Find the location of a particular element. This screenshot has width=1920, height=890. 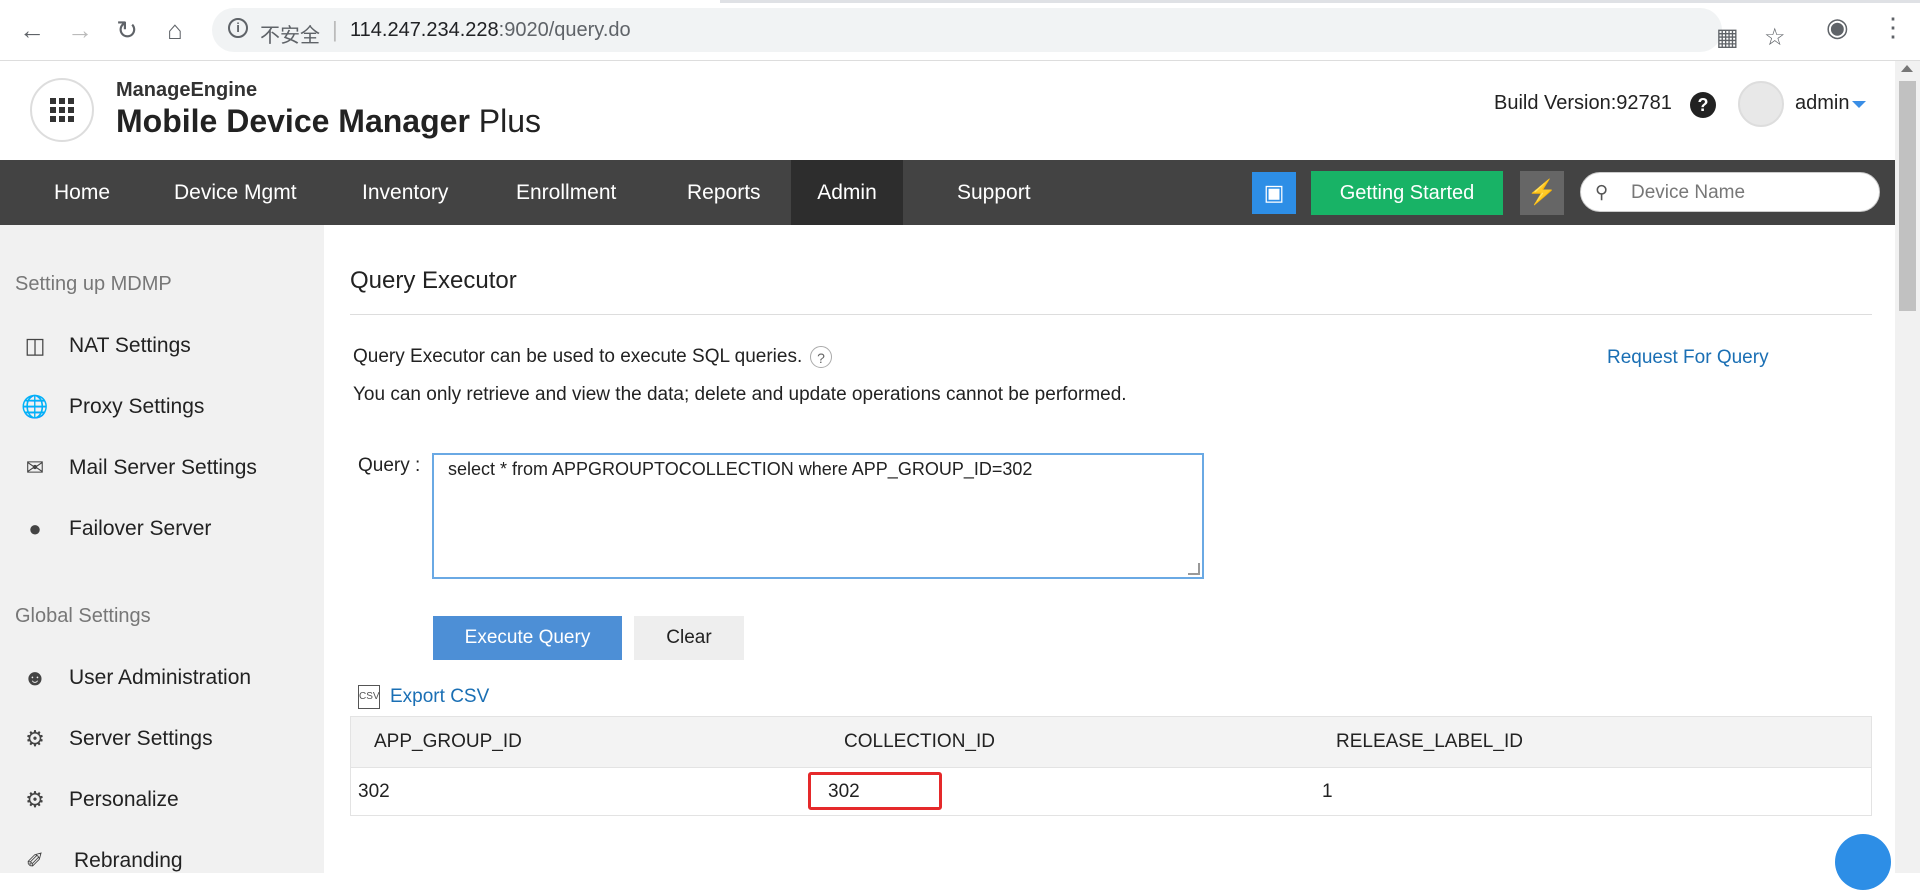

sidebar-item-mail-server-settings: ✉ Mail Server Settings is located at coordinates (165, 468).